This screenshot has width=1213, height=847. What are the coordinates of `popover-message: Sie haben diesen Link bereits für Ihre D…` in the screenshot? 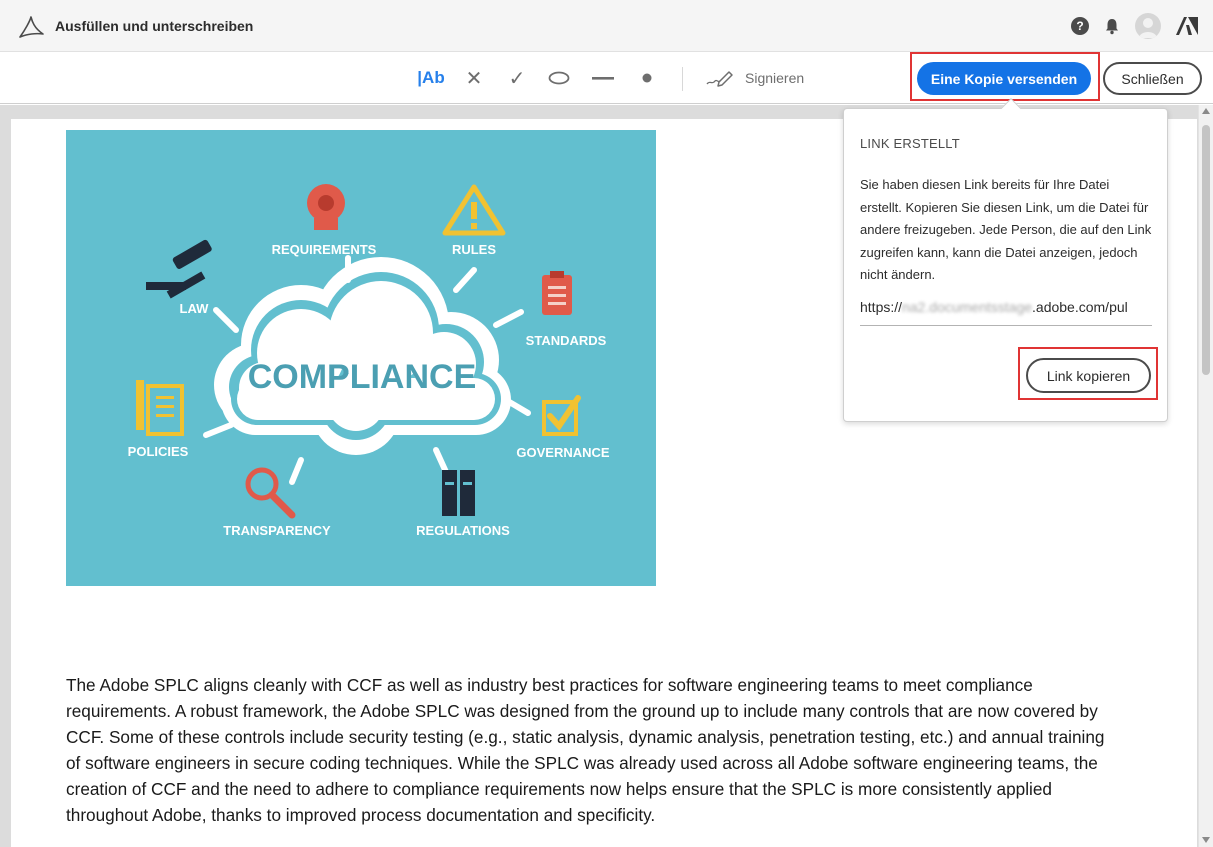 It's located at (1006, 229).